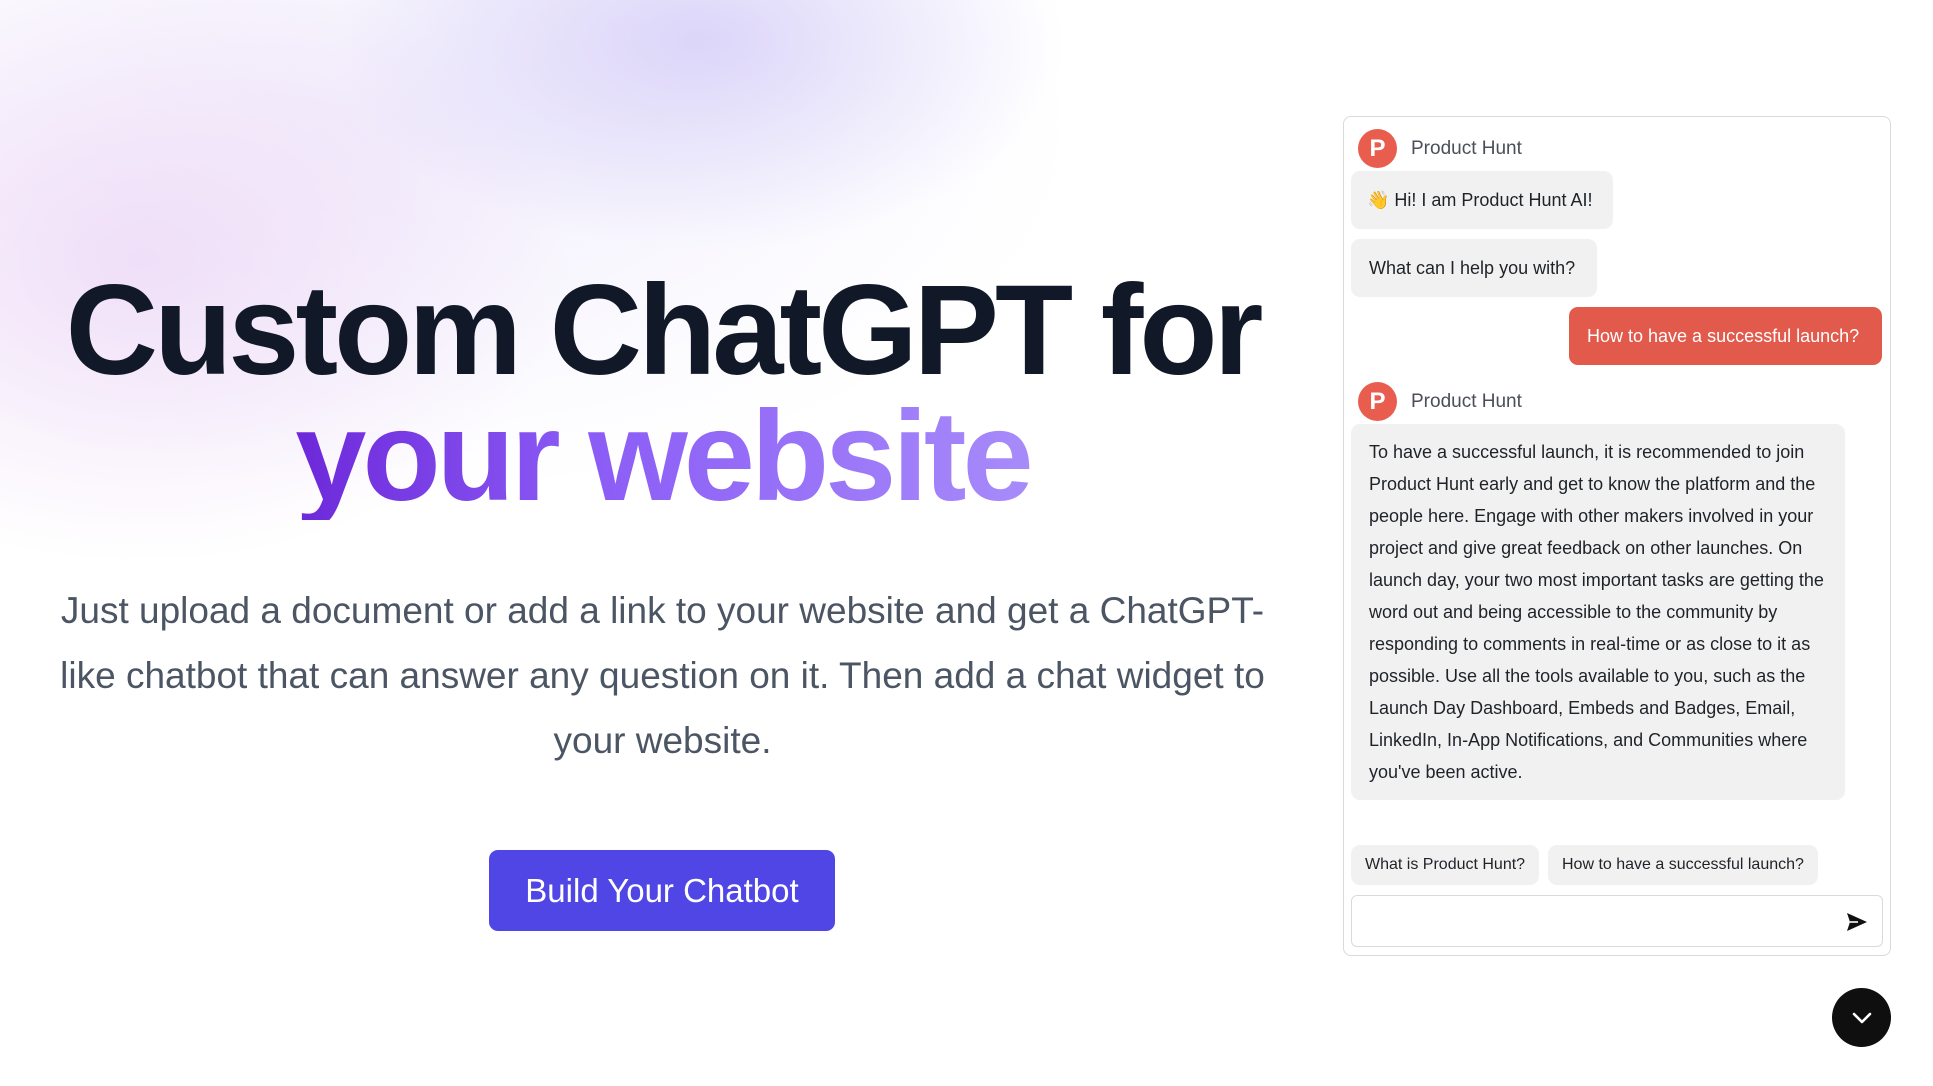 Image resolution: width=1933 pixels, height=1086 pixels. Describe the element at coordinates (1482, 200) in the screenshot. I see `bot-message: 👋 Hi! I am Product Hunt AI!` at that location.